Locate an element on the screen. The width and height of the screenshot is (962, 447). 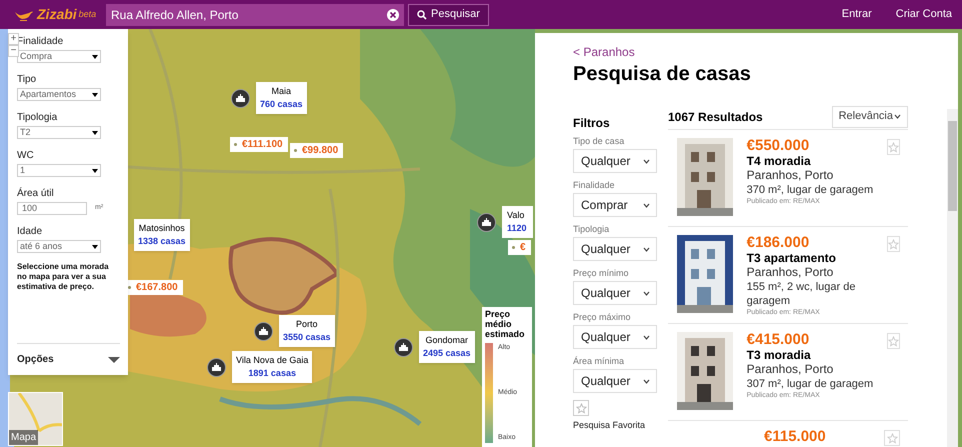
cluster-label: Porto 3550 casas is located at coordinates (307, 331).